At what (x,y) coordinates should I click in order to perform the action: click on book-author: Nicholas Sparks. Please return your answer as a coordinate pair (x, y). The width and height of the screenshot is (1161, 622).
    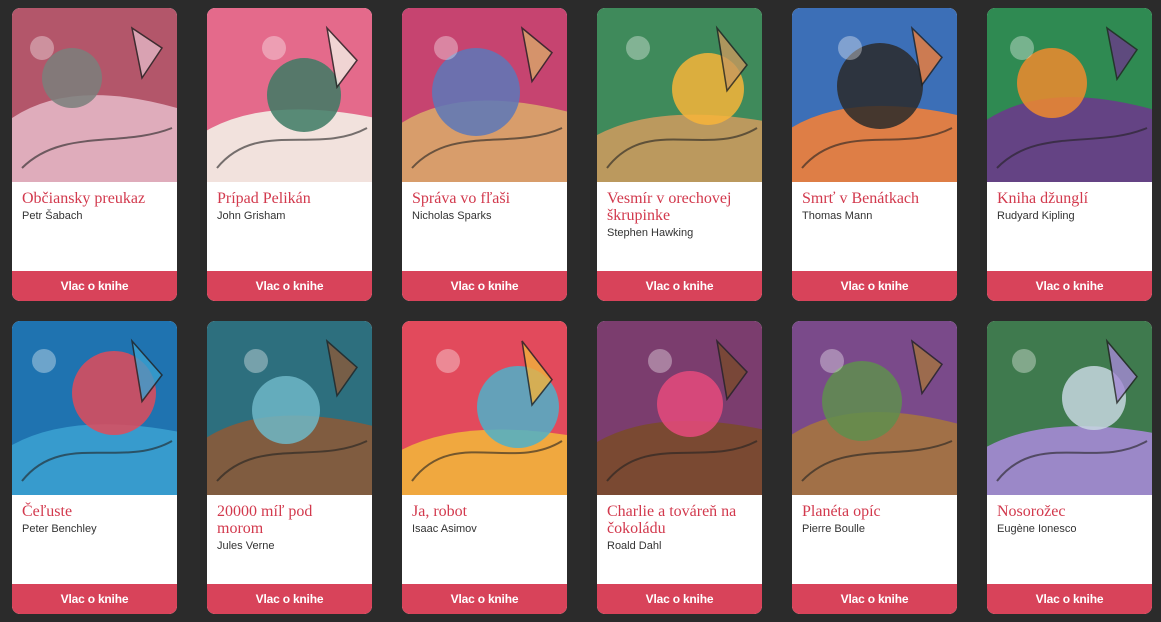
    Looking at the image, I should click on (452, 216).